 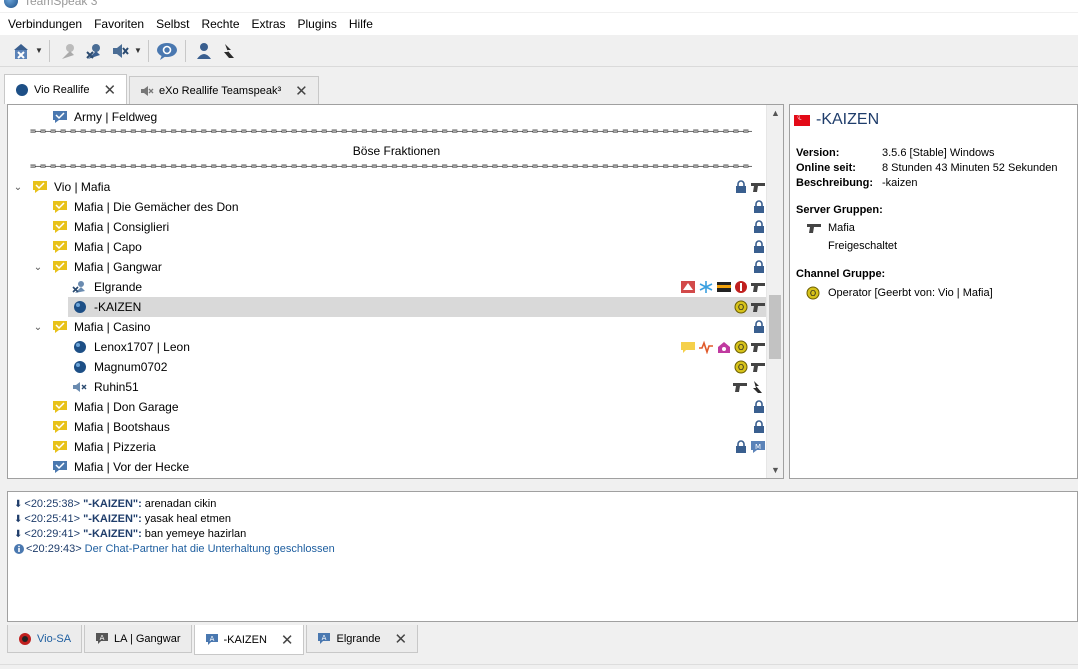 I want to click on scrollbar-thumb, so click(x=775, y=327).